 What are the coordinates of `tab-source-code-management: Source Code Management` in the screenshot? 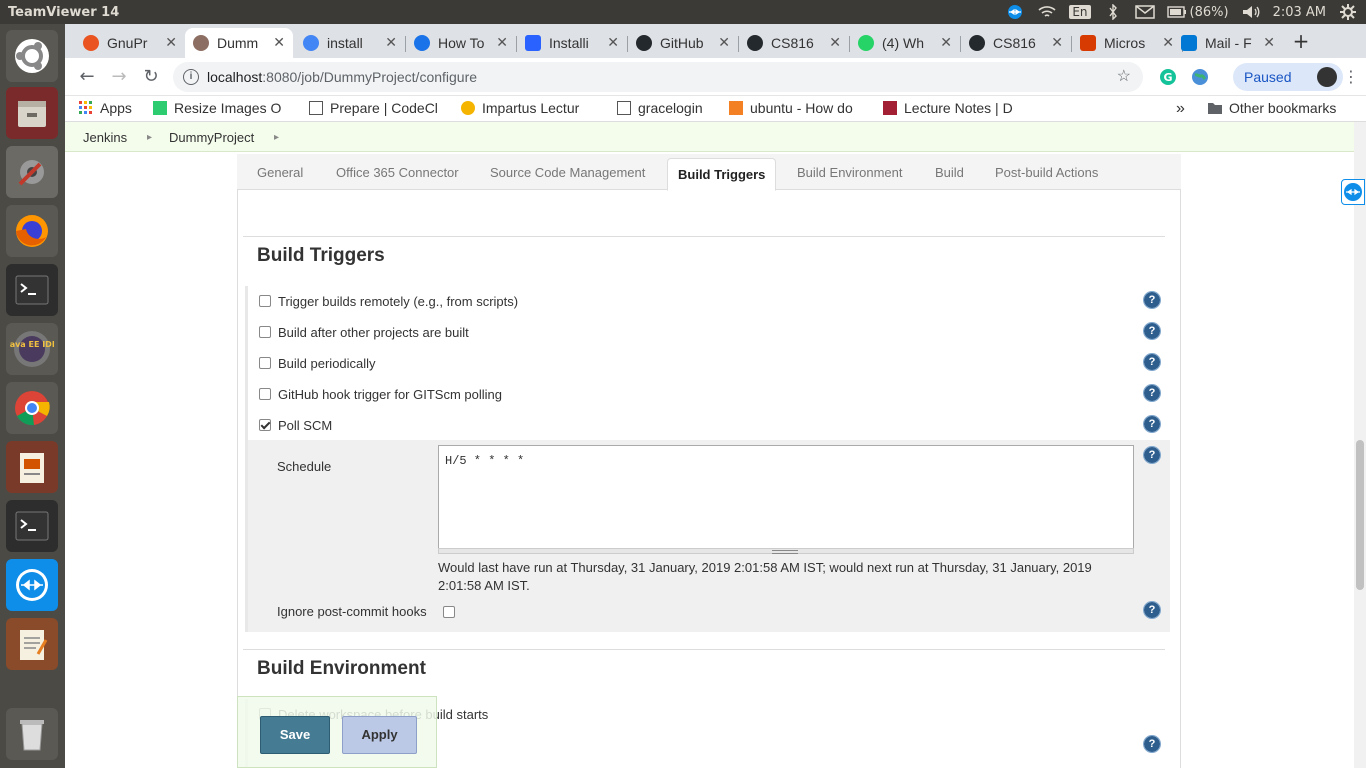 It's located at (567, 172).